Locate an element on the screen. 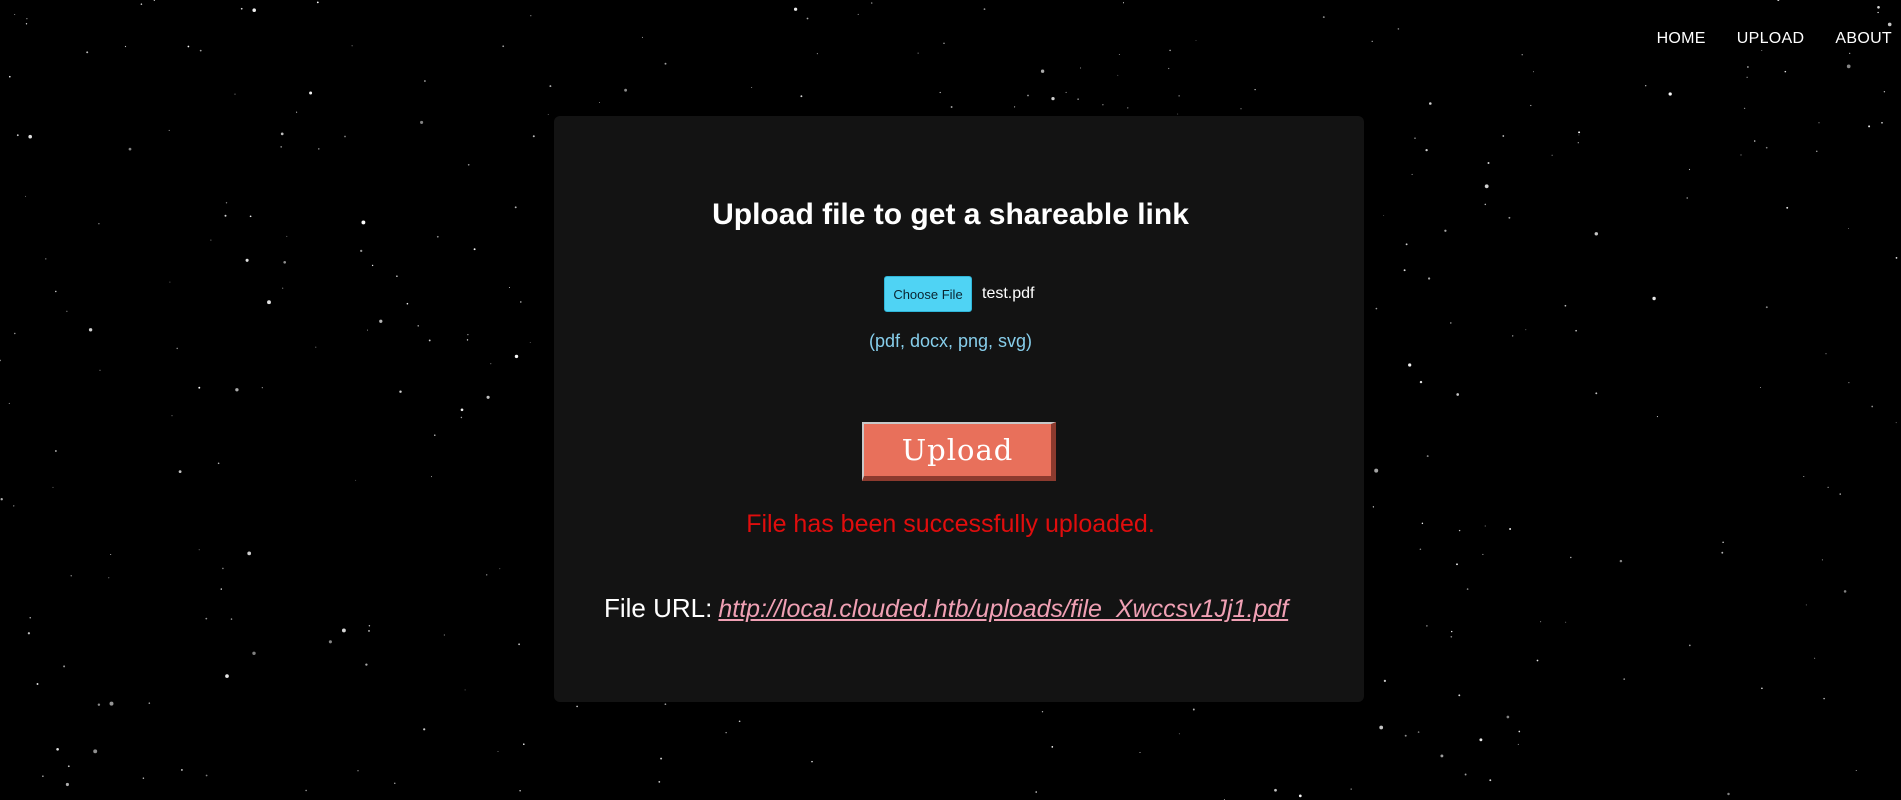  nav-about-link: ABOUT is located at coordinates (1863, 39).